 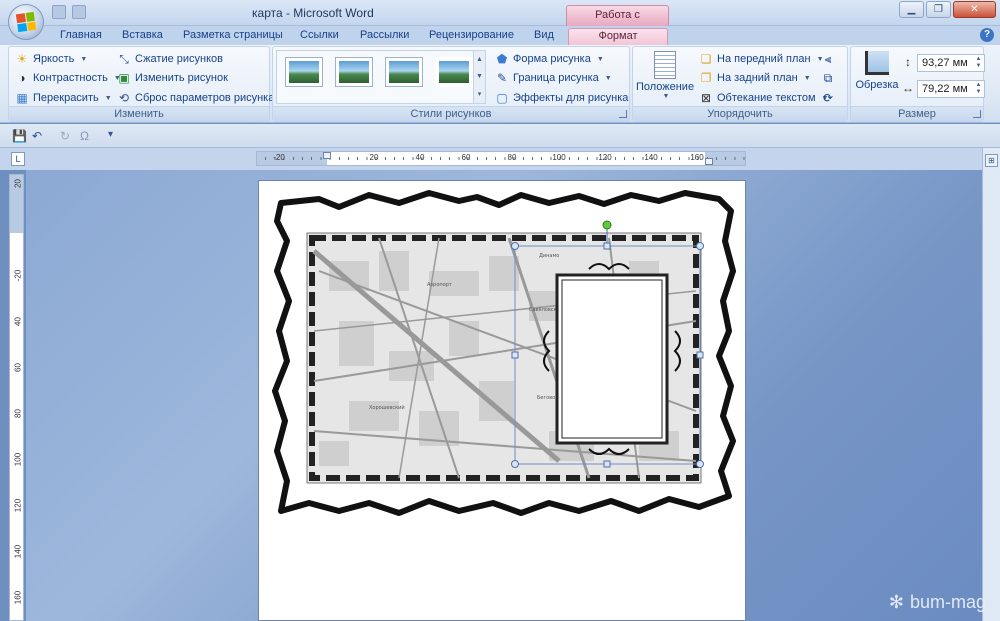 I want to click on picture-styles-gallery: ▲ ▼ ▾, so click(x=381, y=77).